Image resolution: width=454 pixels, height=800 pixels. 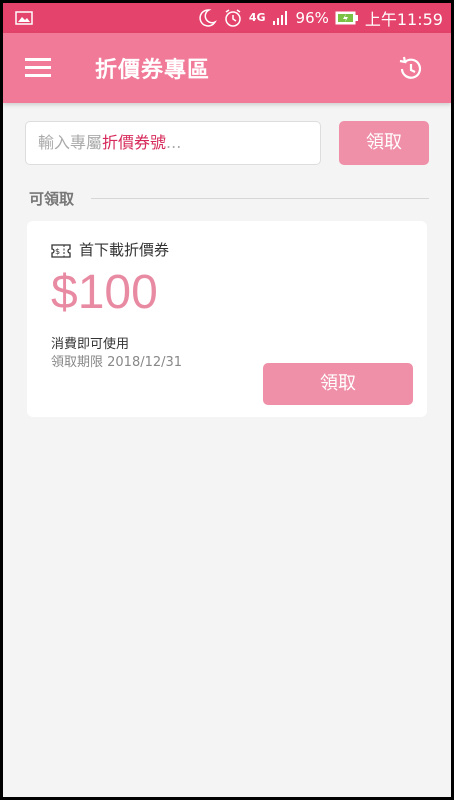 What do you see at coordinates (411, 69) in the screenshot?
I see `history-icon` at bounding box center [411, 69].